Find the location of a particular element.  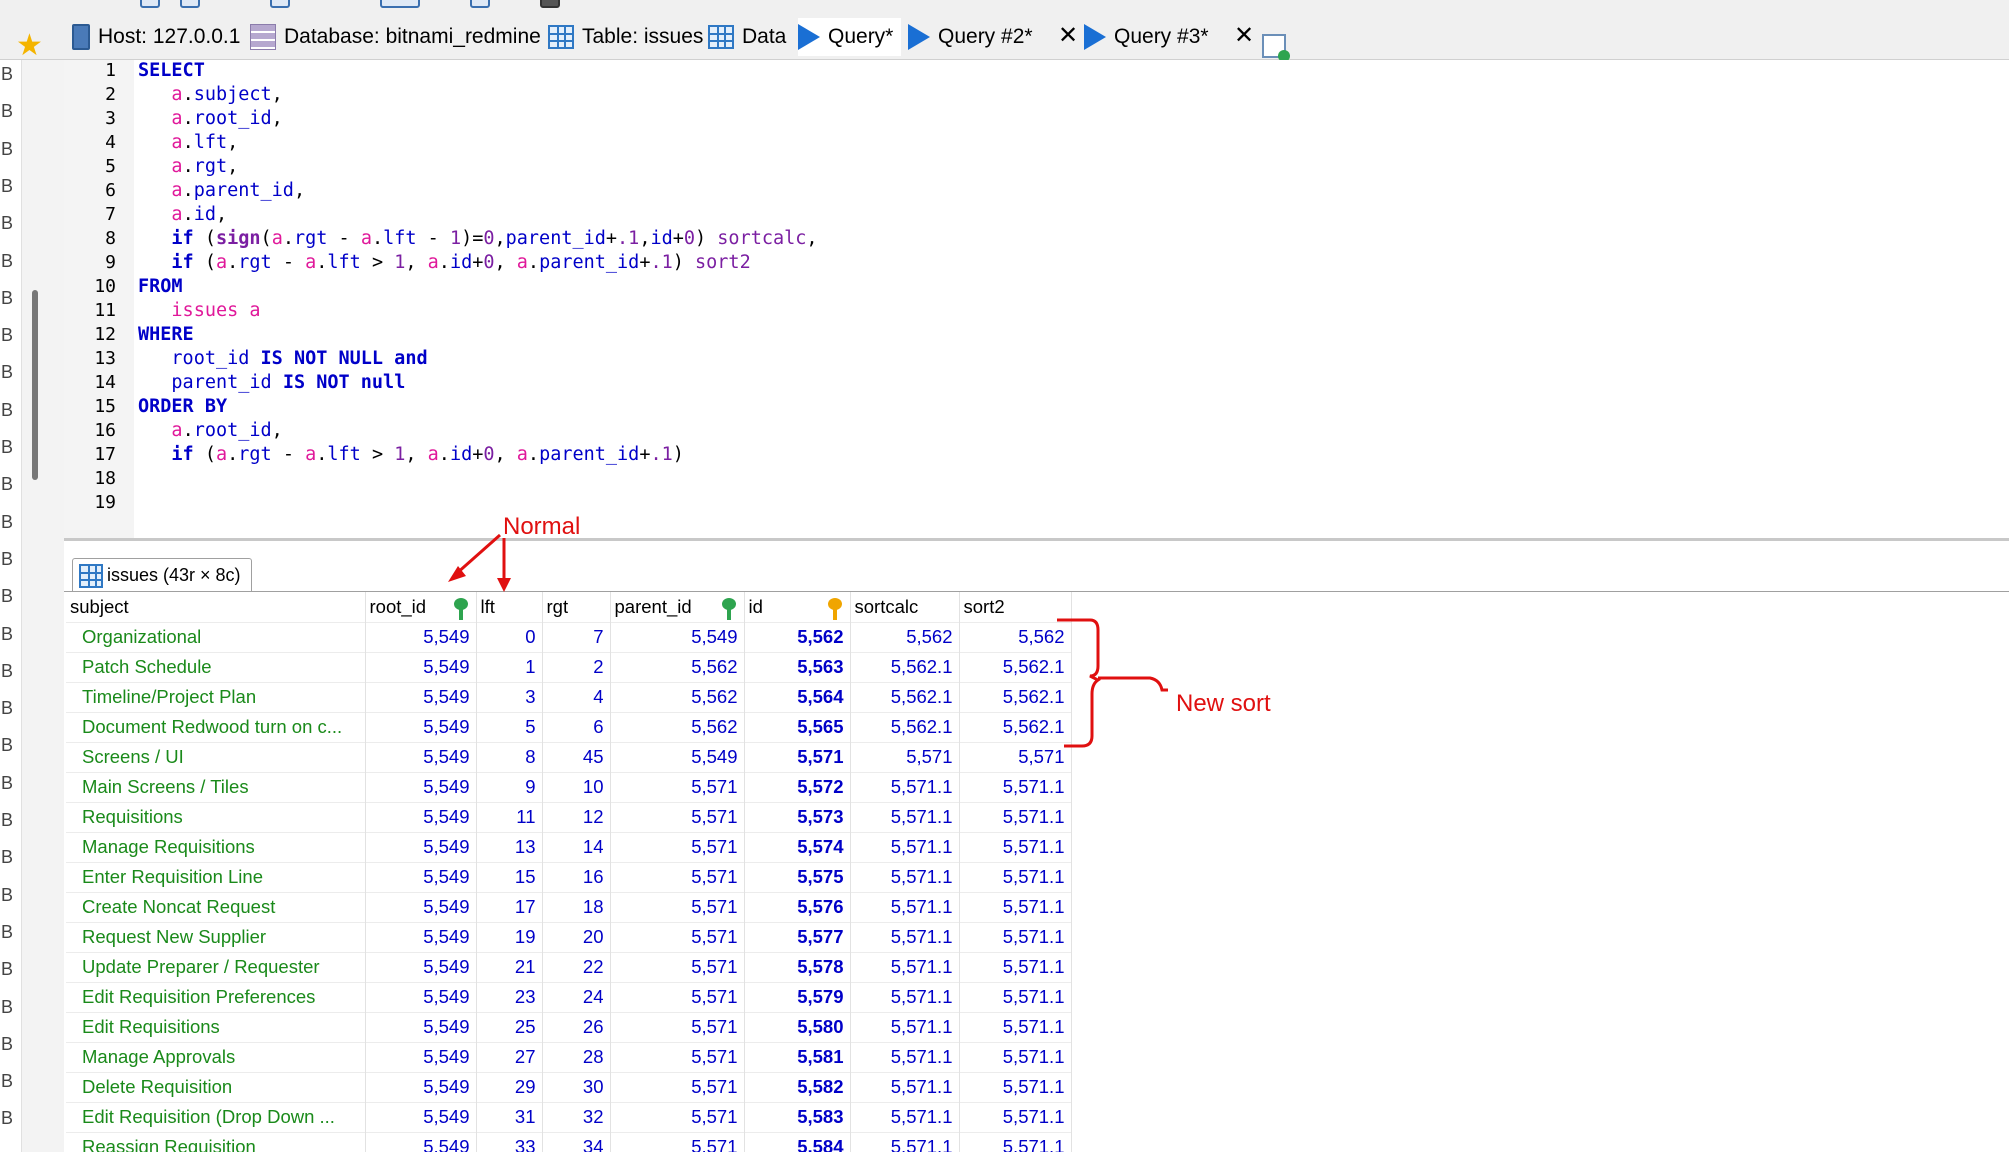

cell-lft: 31 is located at coordinates (509, 1116).